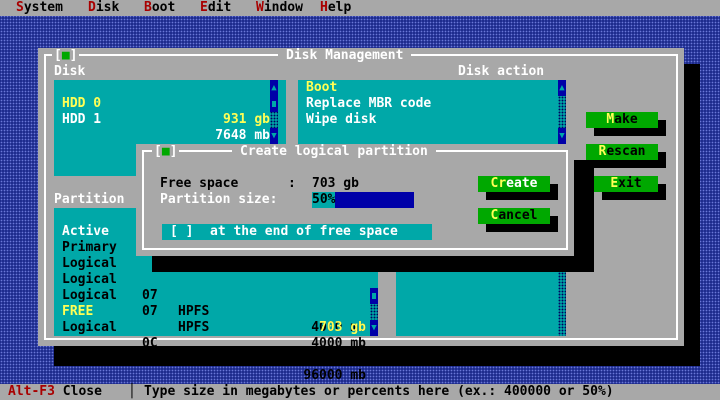 The width and height of the screenshot is (720, 400). I want to click on menu-edit-hotkey: E, so click(204, 7).